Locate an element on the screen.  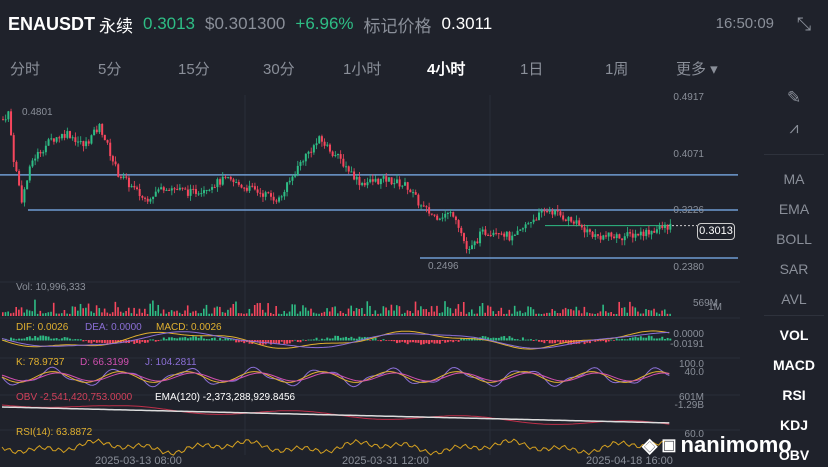
draw-icon: ✎ is located at coordinates (794, 98).